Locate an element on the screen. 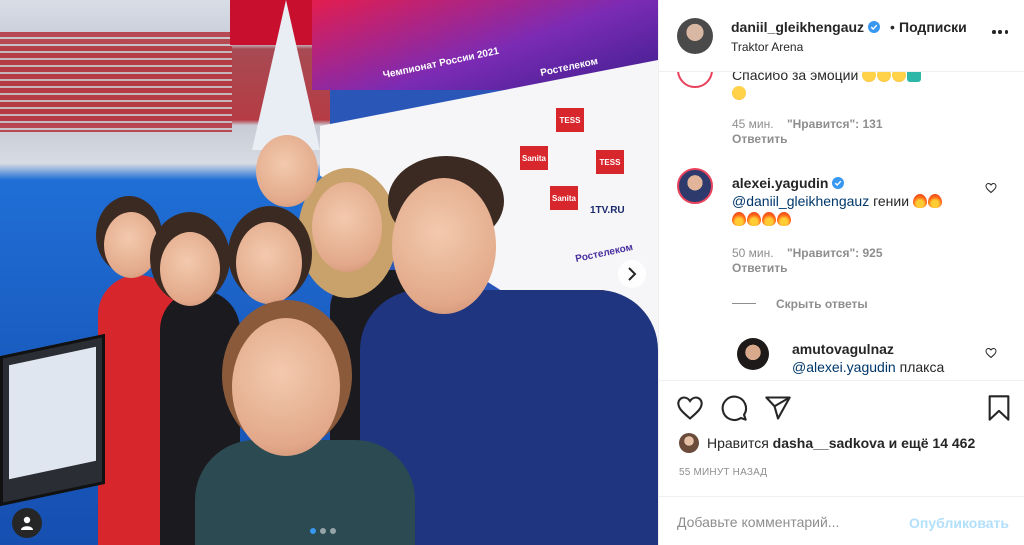  reply-body: плакса is located at coordinates (922, 367).